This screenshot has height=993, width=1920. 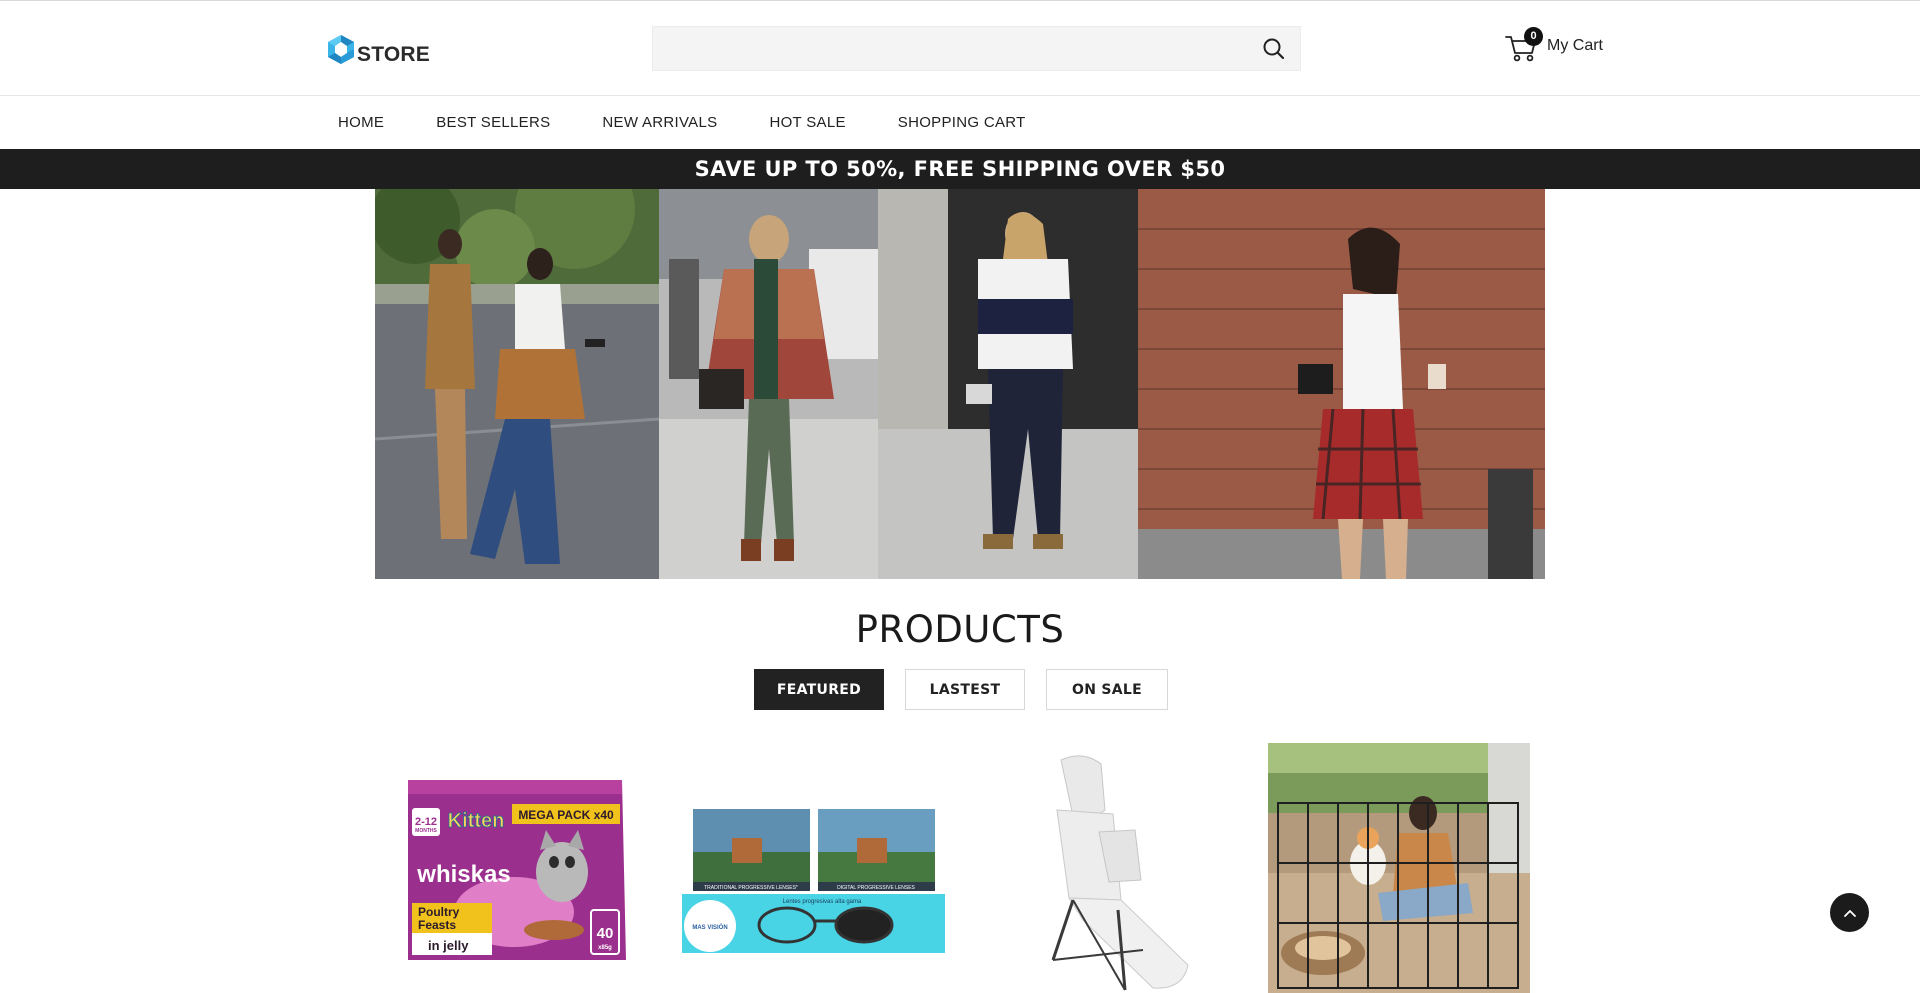 I want to click on logo-icon, so click(x=341, y=49).